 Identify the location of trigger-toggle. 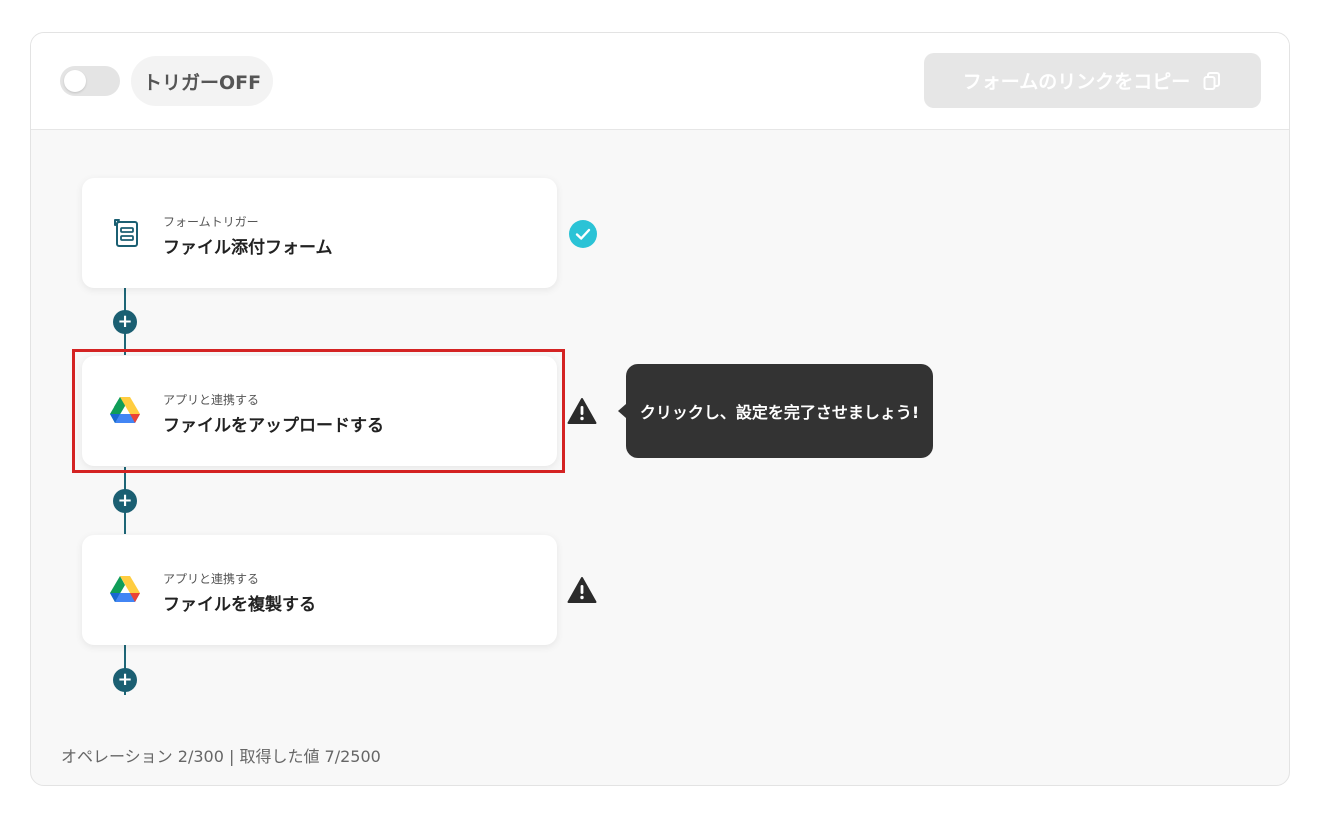
(90, 81).